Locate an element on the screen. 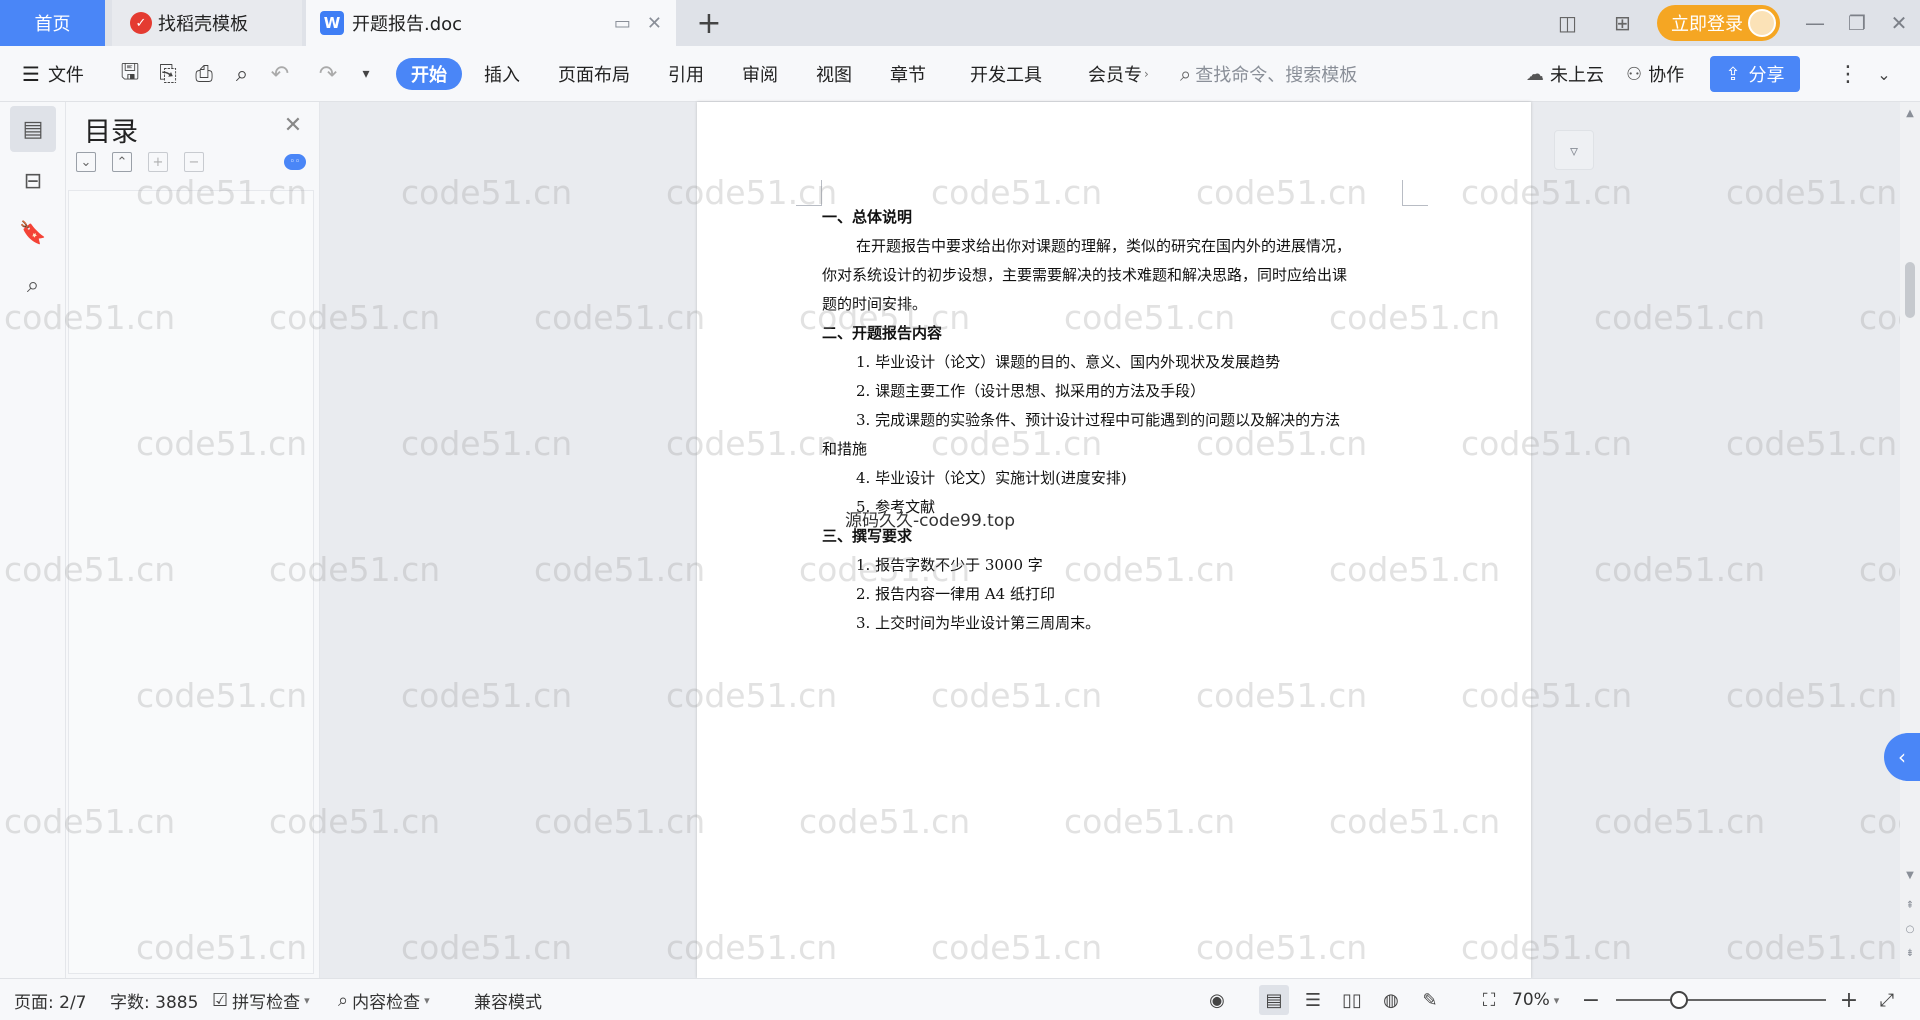 The image size is (1920, 1020). restore-icon: ❐ is located at coordinates (1857, 23).